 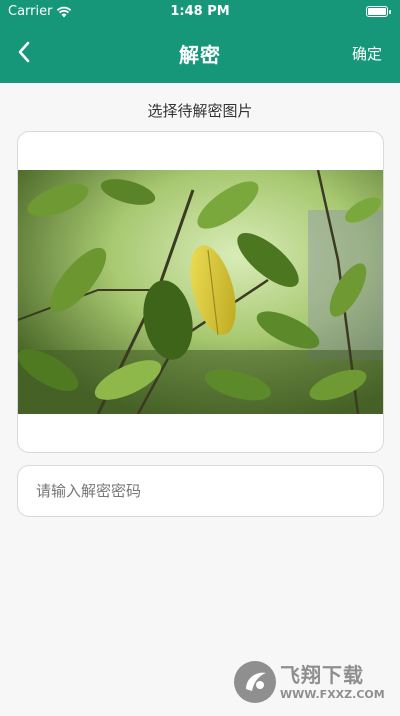 I want to click on select-image-prompt: 选择待解密图片, so click(x=200, y=111).